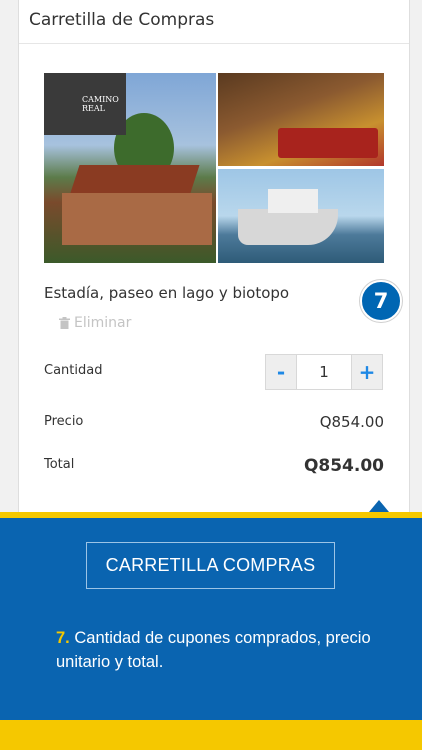 The height and width of the screenshot is (750, 422). I want to click on cart-title: Carretilla de Compras, so click(214, 22).